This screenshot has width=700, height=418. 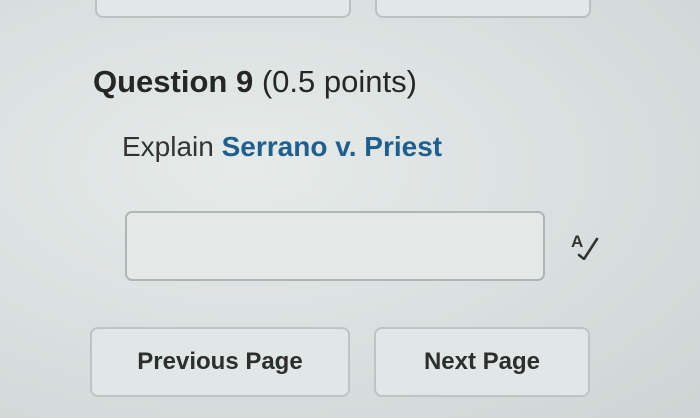 What do you see at coordinates (339, 81) in the screenshot?
I see `question-points: (0.5 points)` at bounding box center [339, 81].